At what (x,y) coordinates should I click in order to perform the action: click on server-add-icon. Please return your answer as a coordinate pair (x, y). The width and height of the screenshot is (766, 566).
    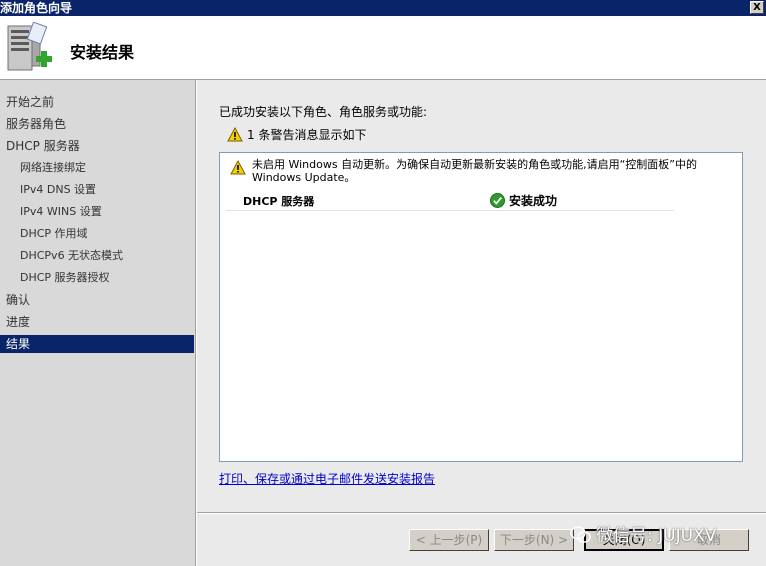
    Looking at the image, I should click on (29, 46).